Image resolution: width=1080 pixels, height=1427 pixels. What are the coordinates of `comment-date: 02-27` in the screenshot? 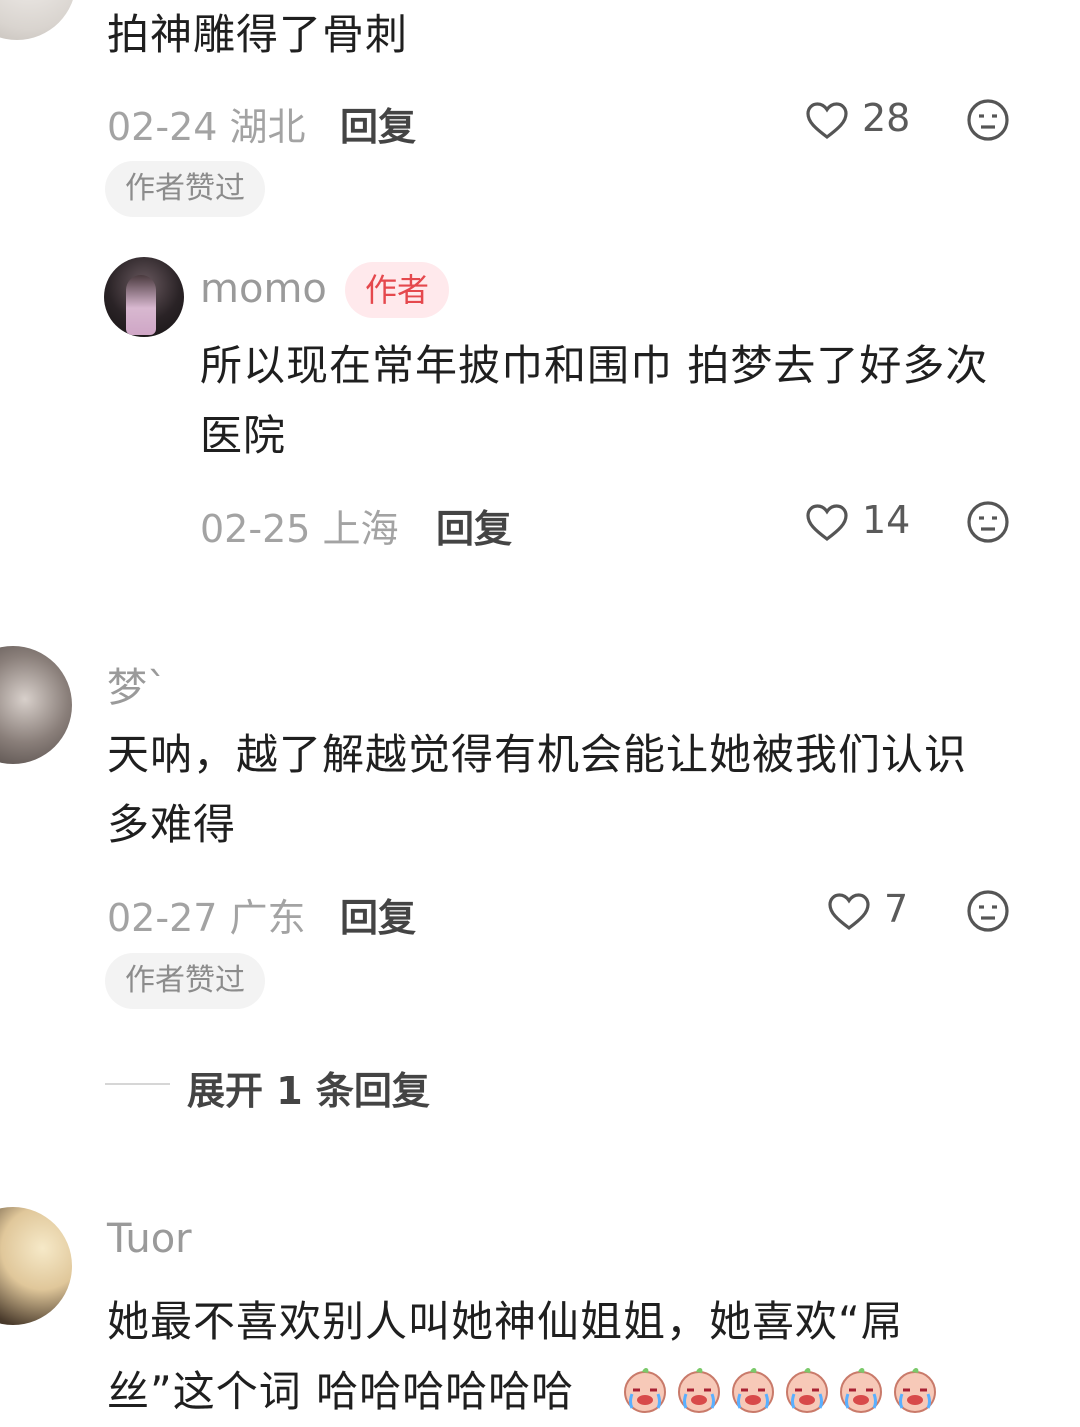 It's located at (162, 918).